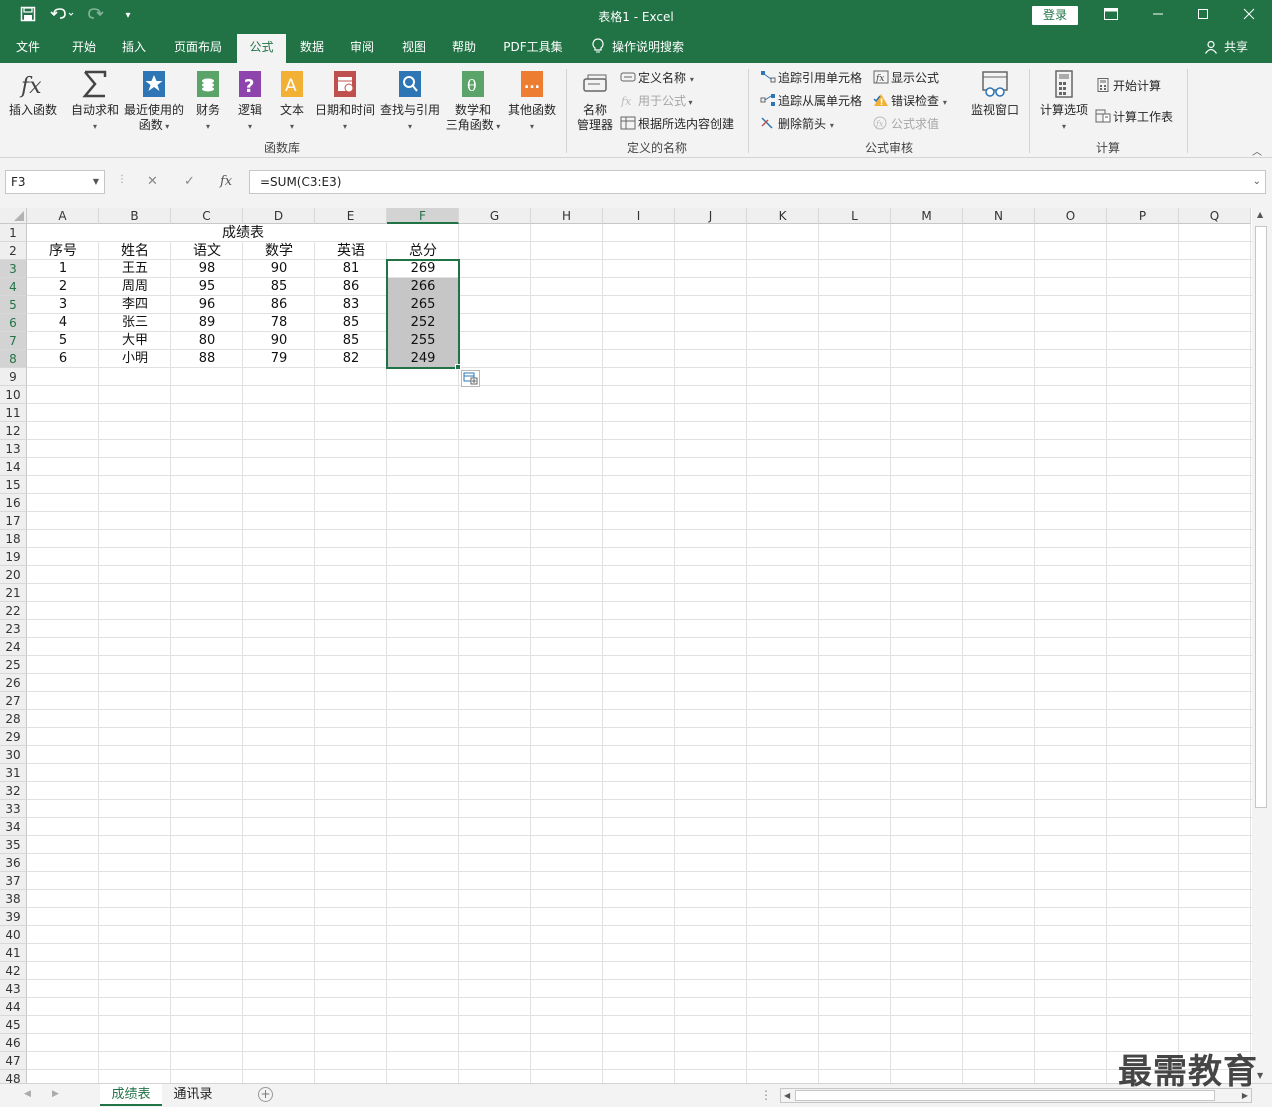 The width and height of the screenshot is (1272, 1107). Describe the element at coordinates (13, 1076) in the screenshot. I see `row-header: 48` at that location.